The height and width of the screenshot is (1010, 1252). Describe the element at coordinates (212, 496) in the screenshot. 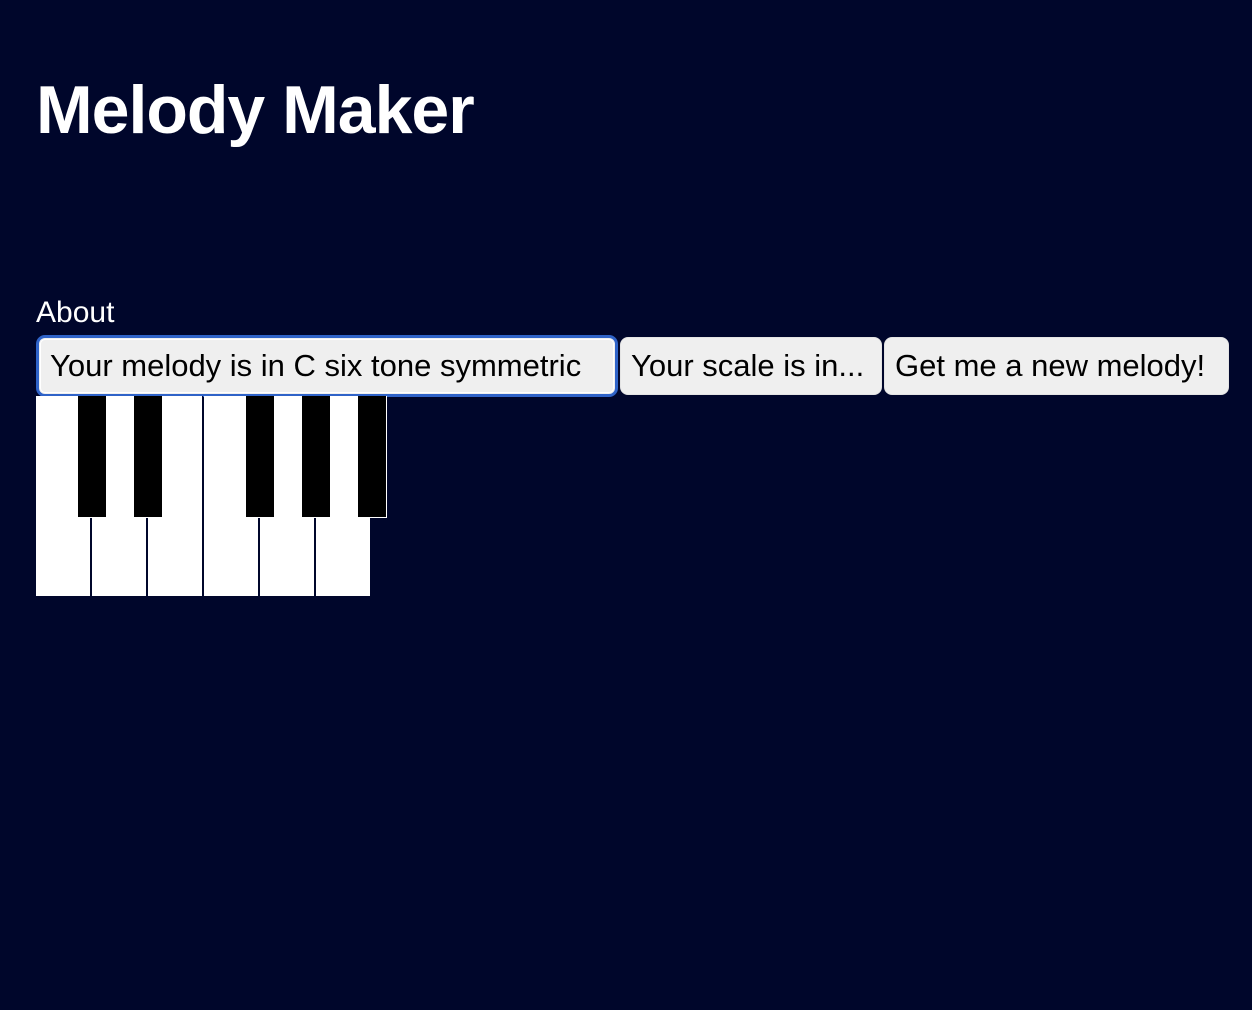

I see `piano-keyboard` at that location.